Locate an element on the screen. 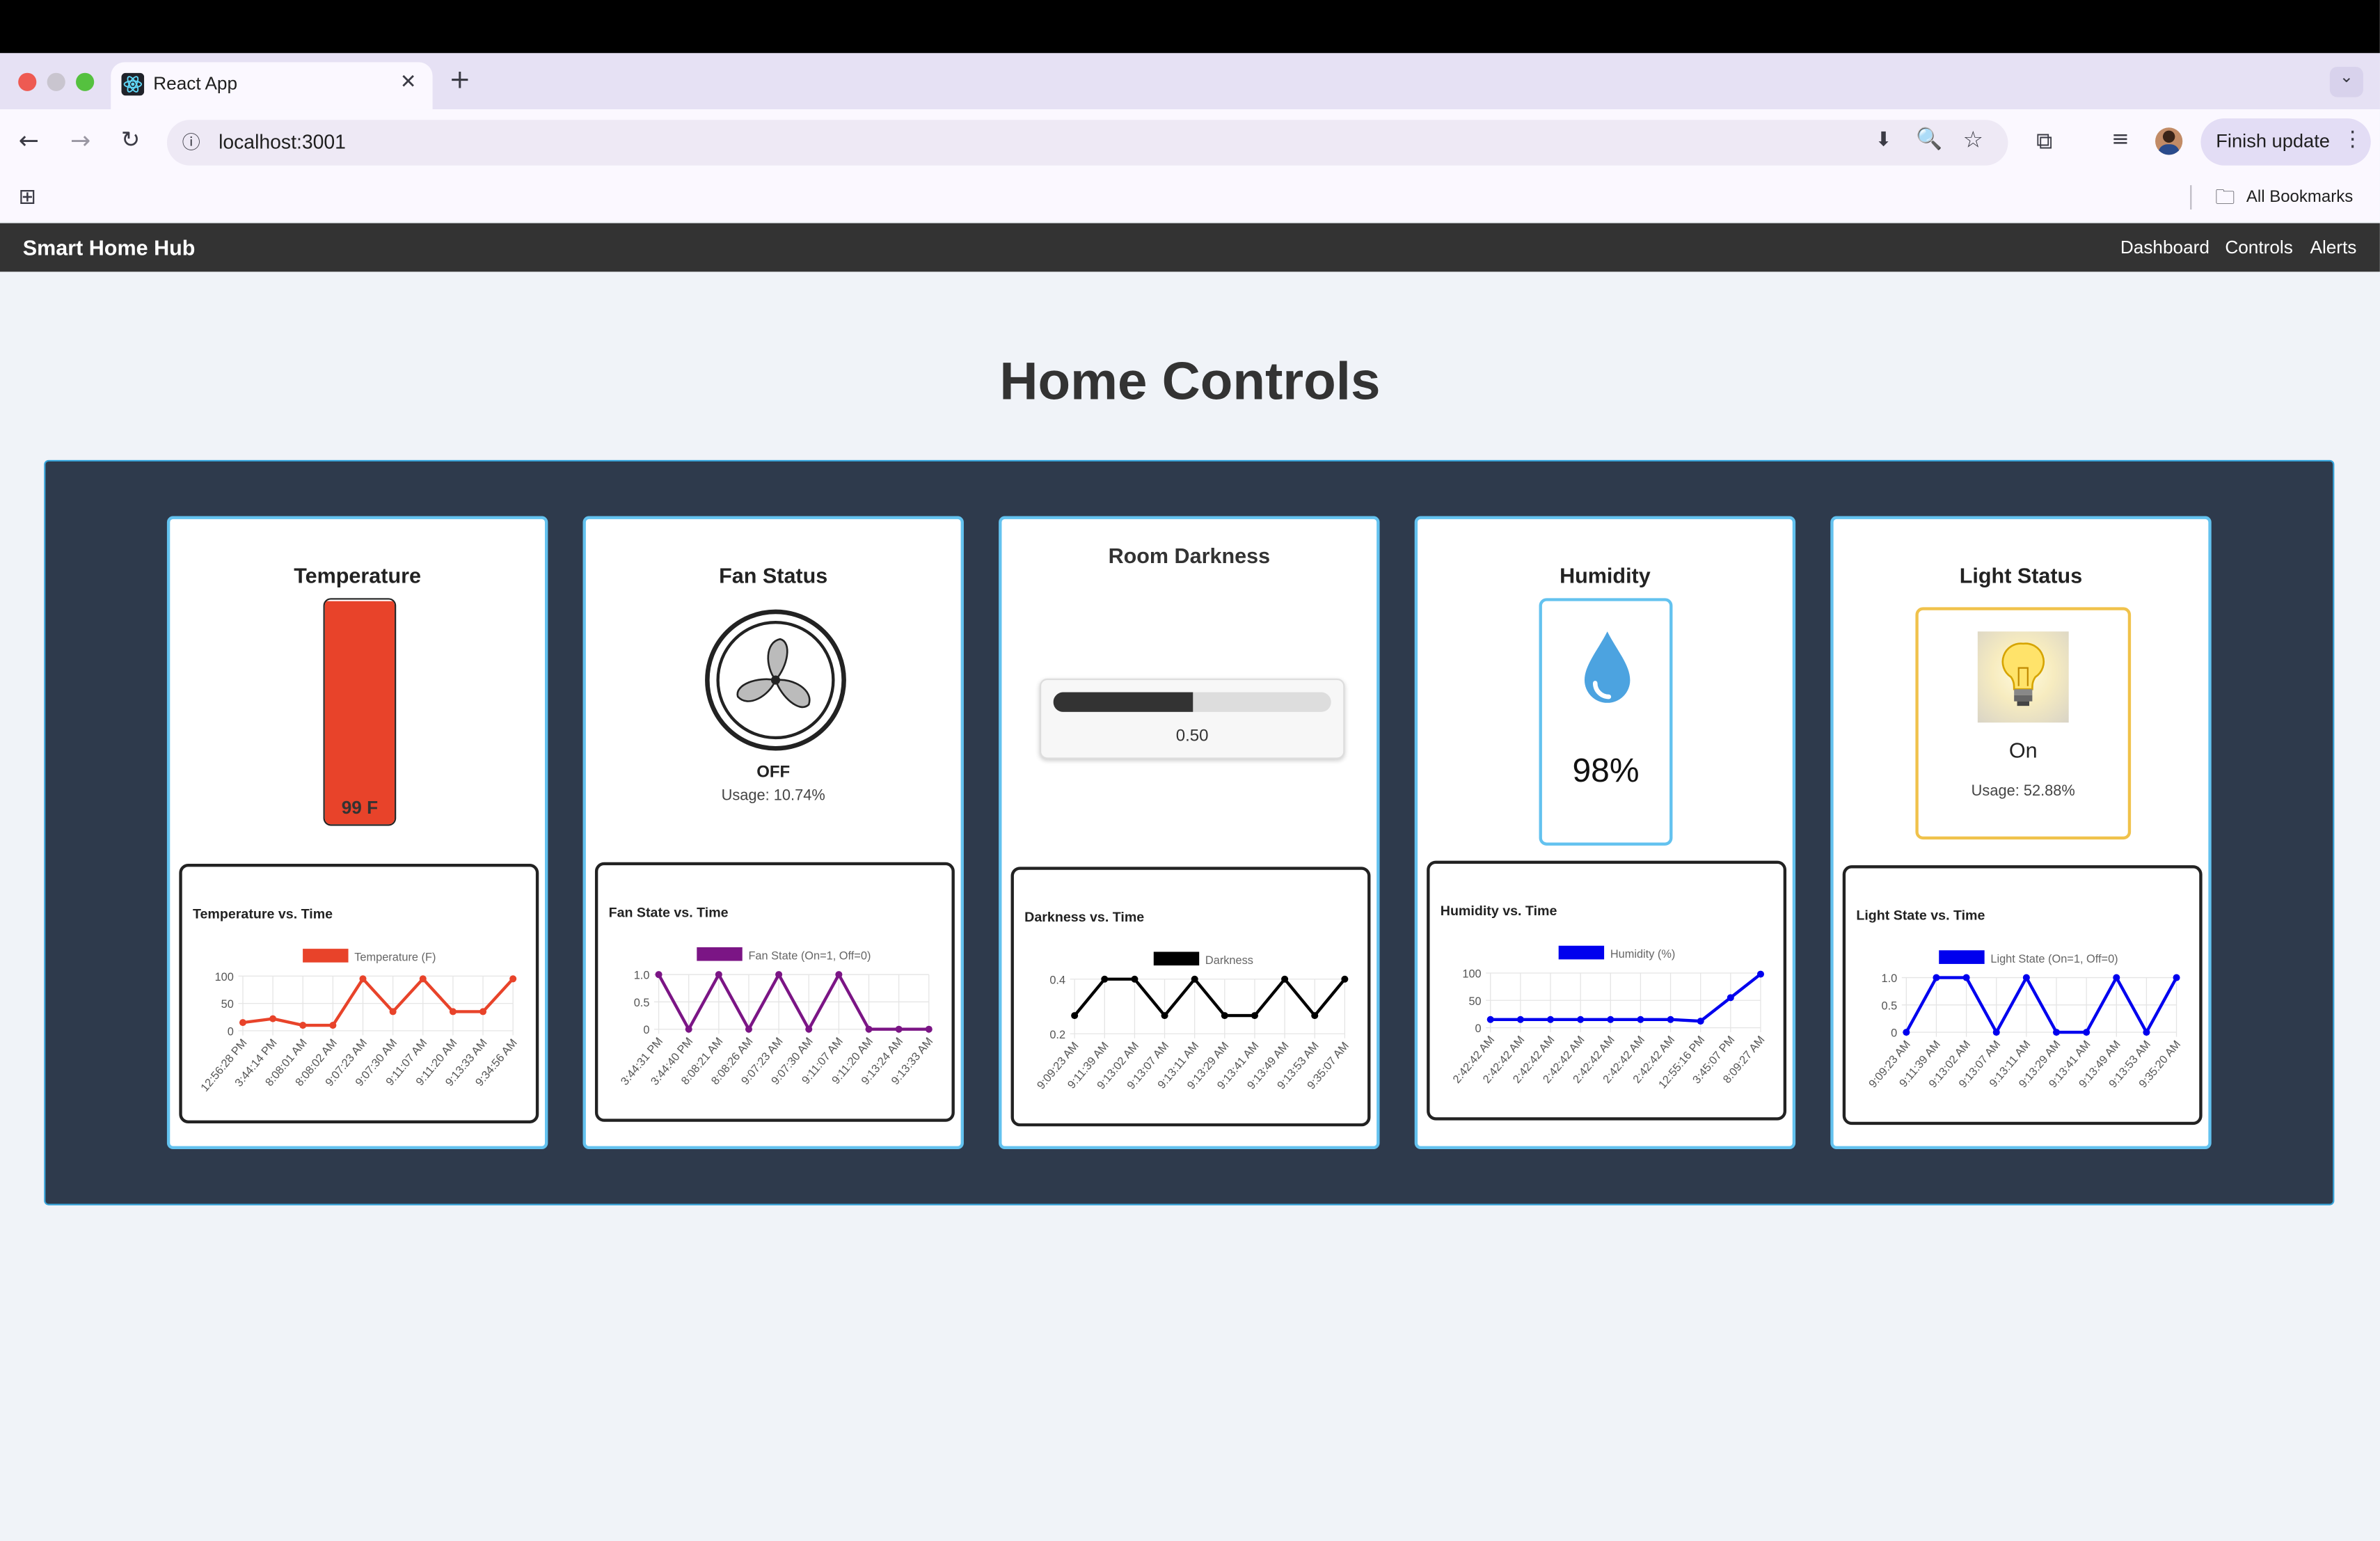 This screenshot has width=2380, height=1541. close-window-button is located at coordinates (27, 81).